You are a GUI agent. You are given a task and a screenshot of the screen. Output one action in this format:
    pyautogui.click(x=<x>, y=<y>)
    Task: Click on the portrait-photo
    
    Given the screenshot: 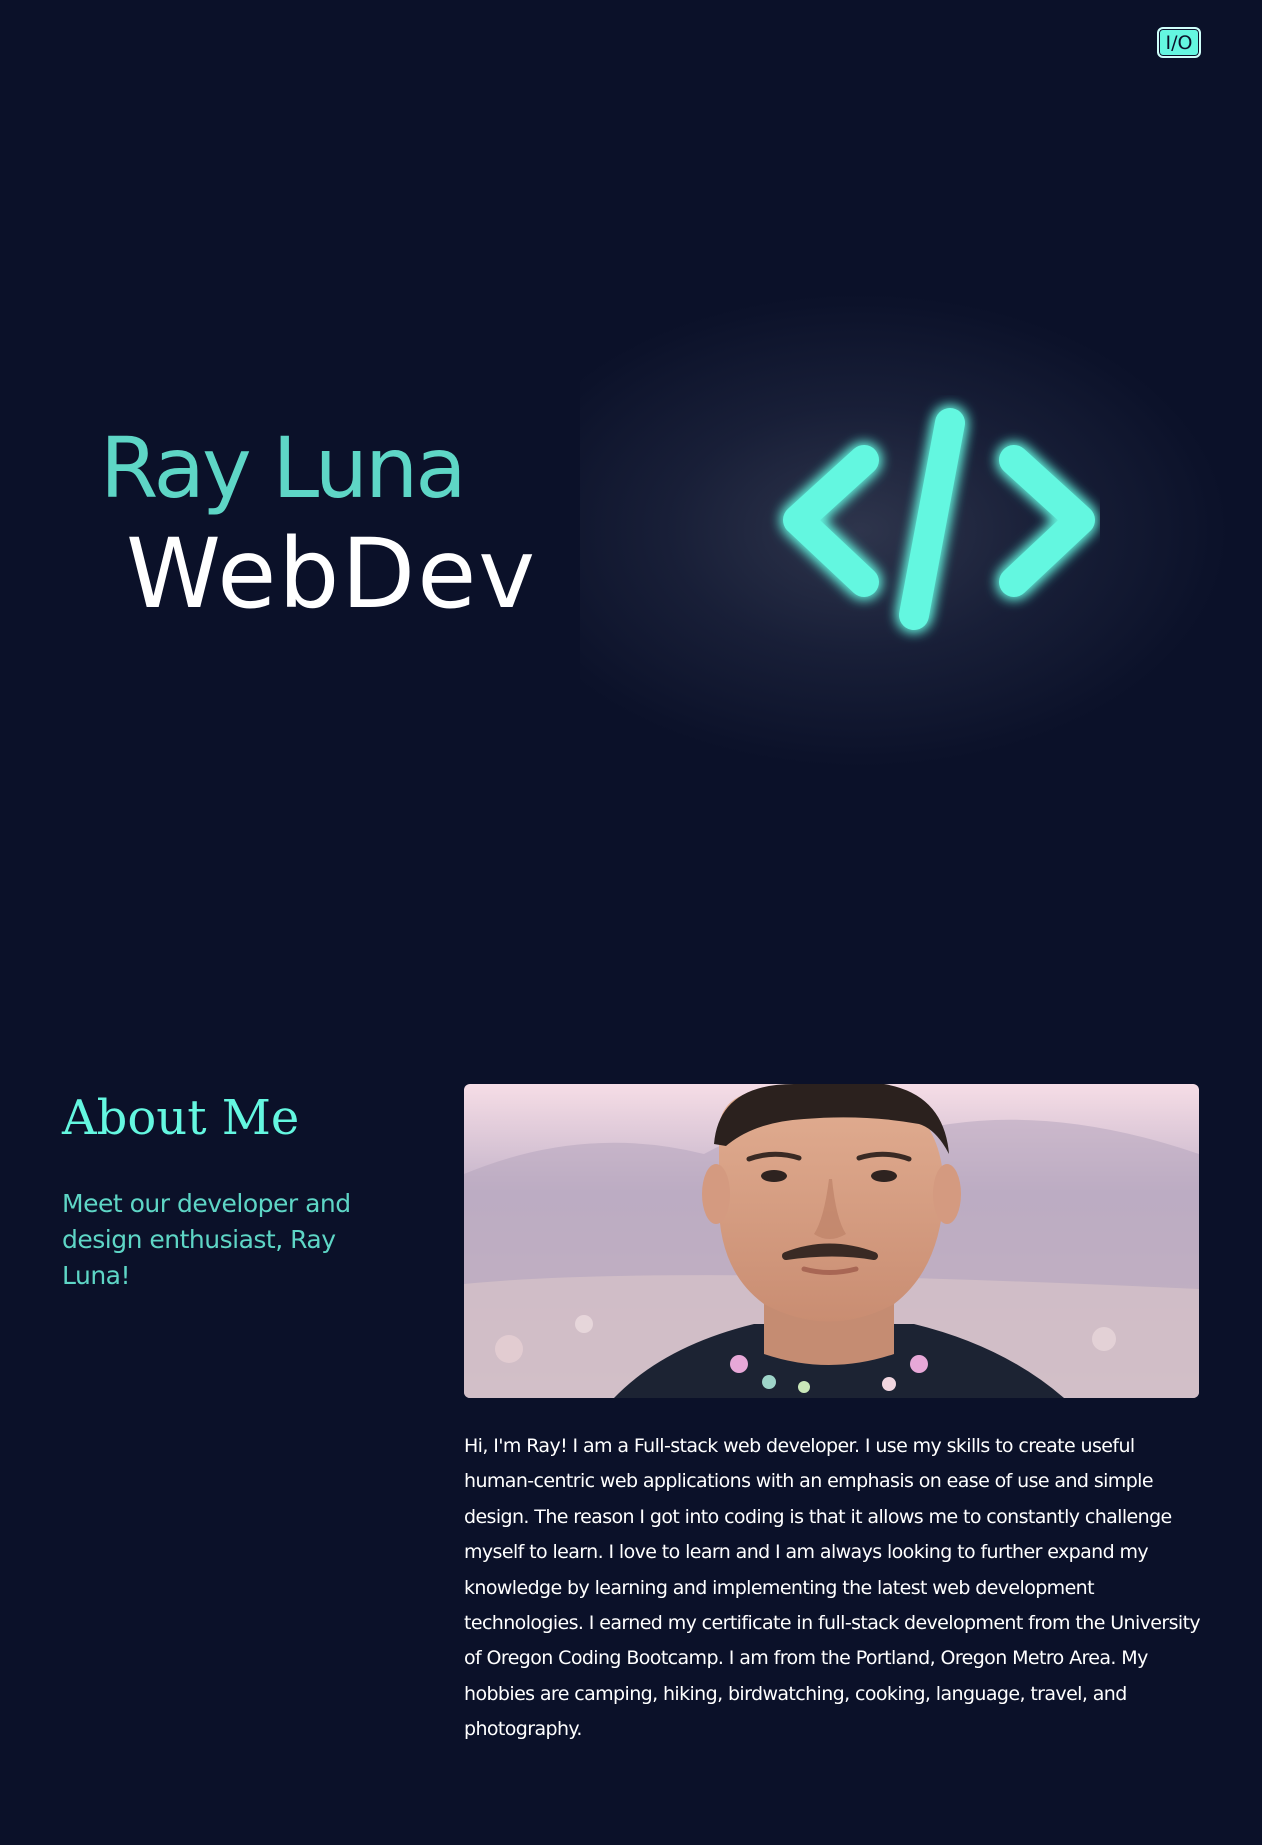 What is the action you would take?
    pyautogui.click(x=831, y=1241)
    